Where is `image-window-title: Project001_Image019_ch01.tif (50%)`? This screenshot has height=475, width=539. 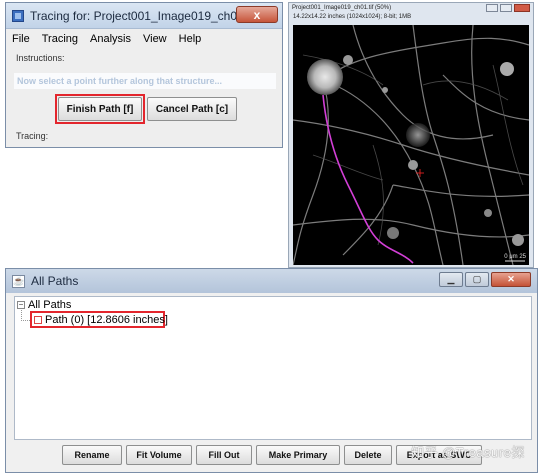
image-window-title: Project001_Image019_ch01.tif (50%) is located at coordinates (342, 8).